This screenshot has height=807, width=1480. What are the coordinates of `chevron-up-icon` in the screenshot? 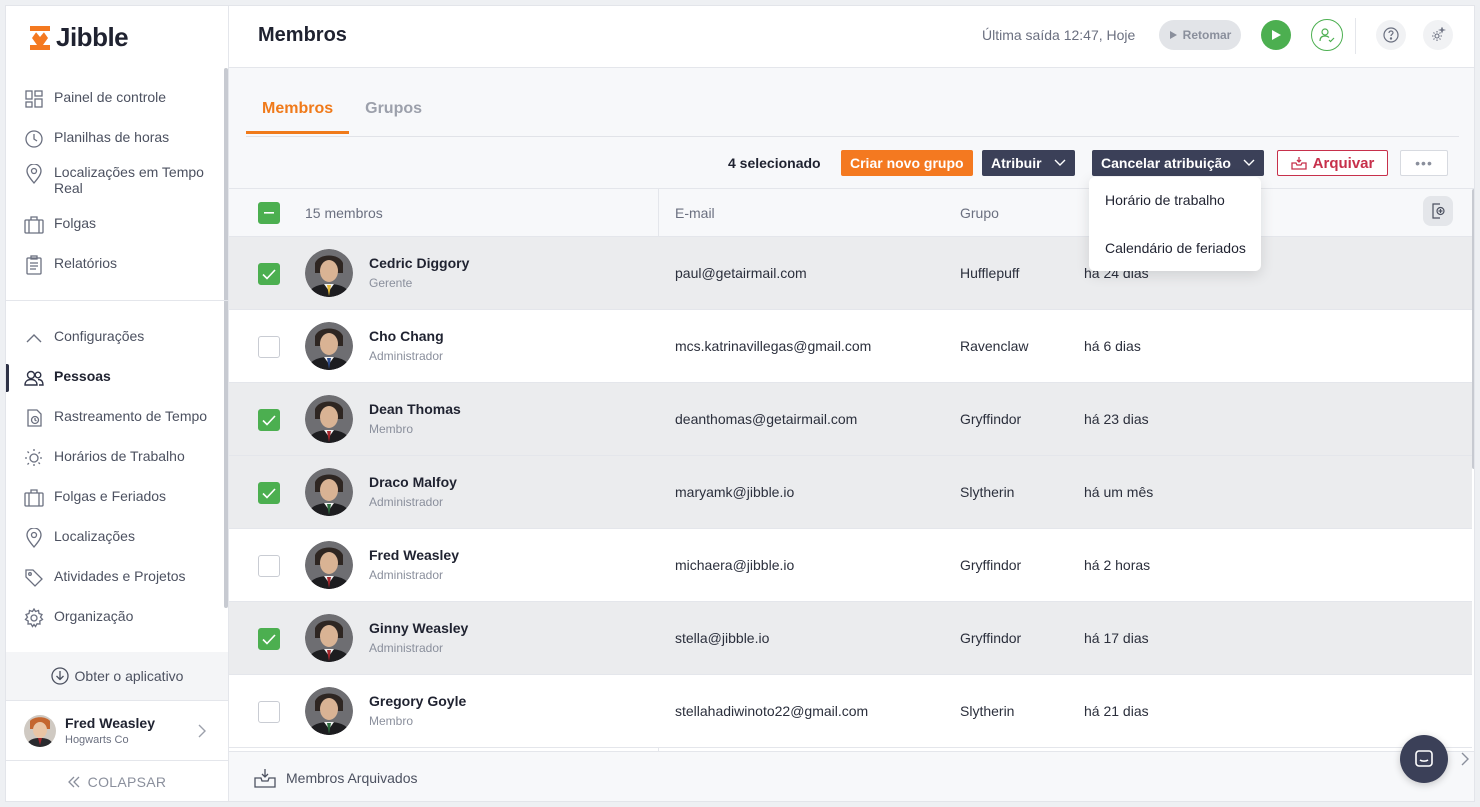 It's located at (34, 338).